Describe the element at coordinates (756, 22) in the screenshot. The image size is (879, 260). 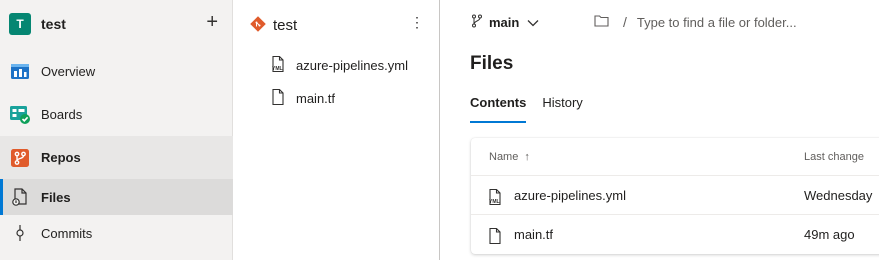
I see `file-search-input` at that location.